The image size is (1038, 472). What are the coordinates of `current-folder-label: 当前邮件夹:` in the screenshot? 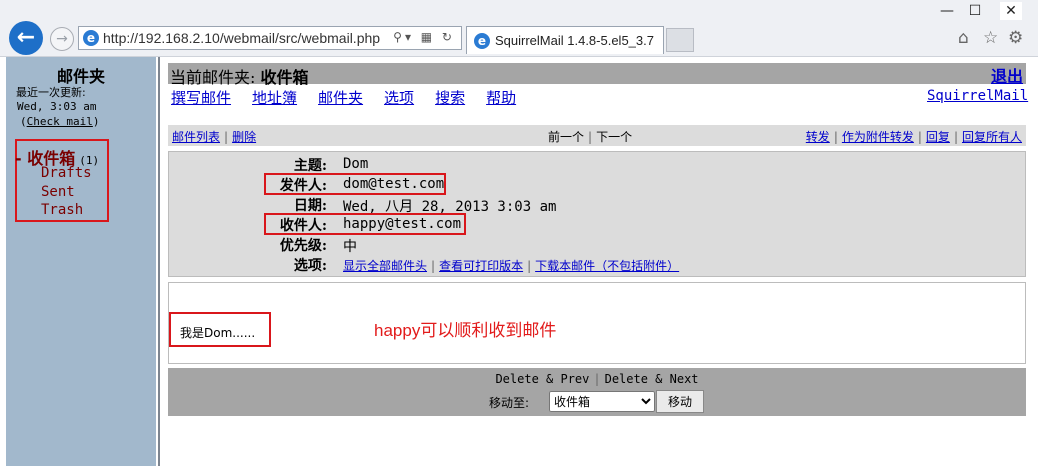 It's located at (213, 77).